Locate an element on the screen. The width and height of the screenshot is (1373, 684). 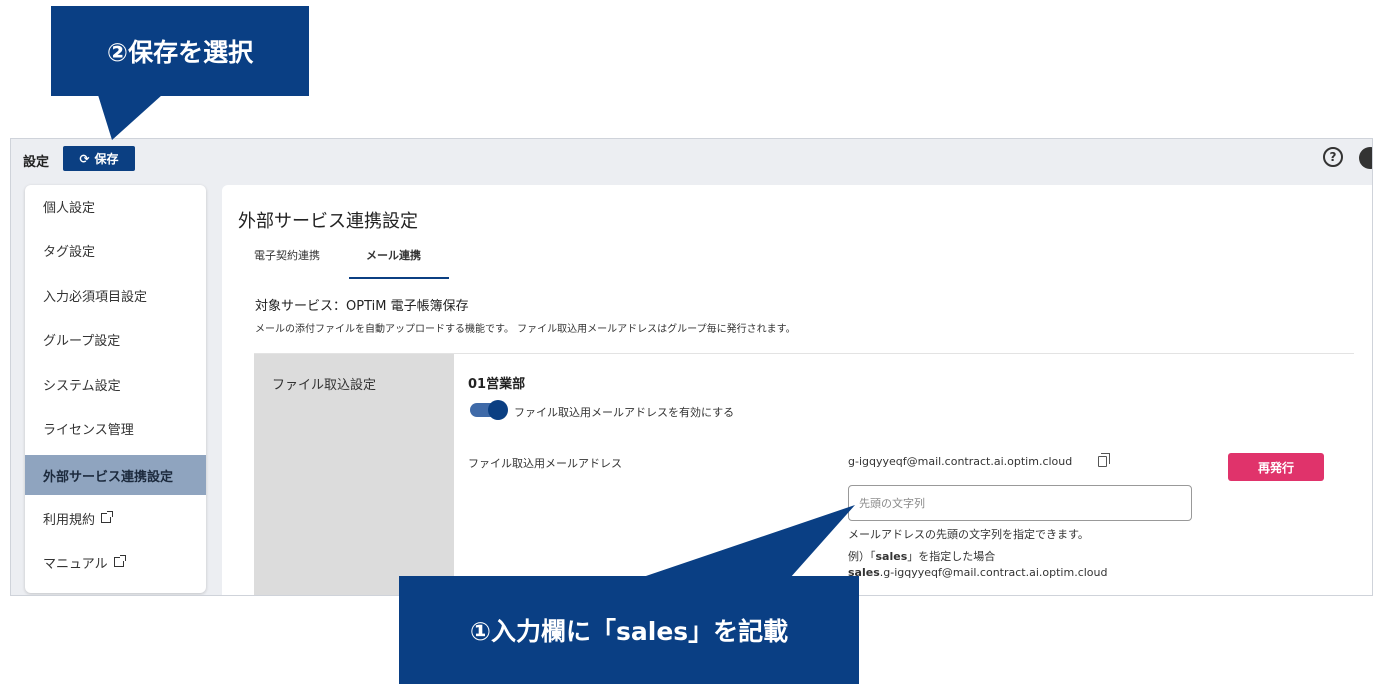
prefix-input is located at coordinates (1020, 503).